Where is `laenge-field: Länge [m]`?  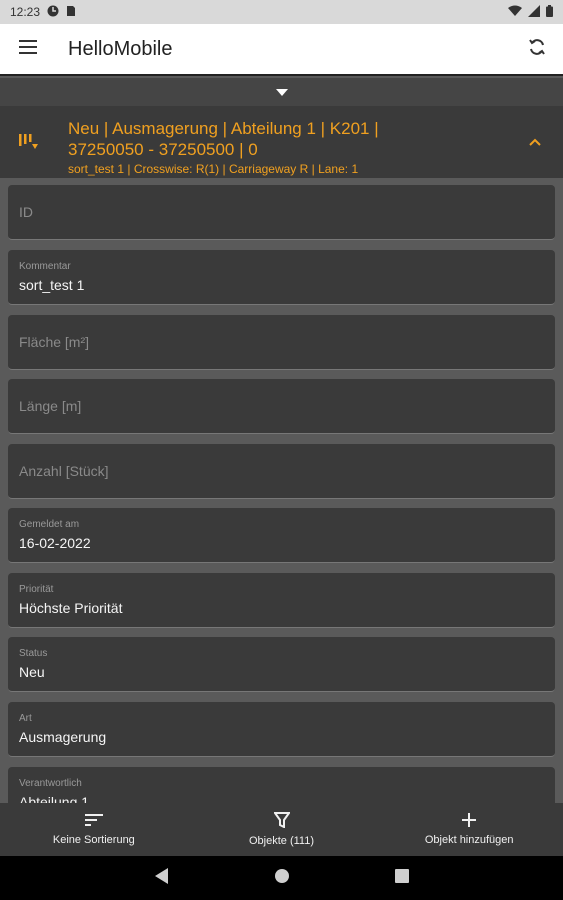 laenge-field: Länge [m] is located at coordinates (281, 406).